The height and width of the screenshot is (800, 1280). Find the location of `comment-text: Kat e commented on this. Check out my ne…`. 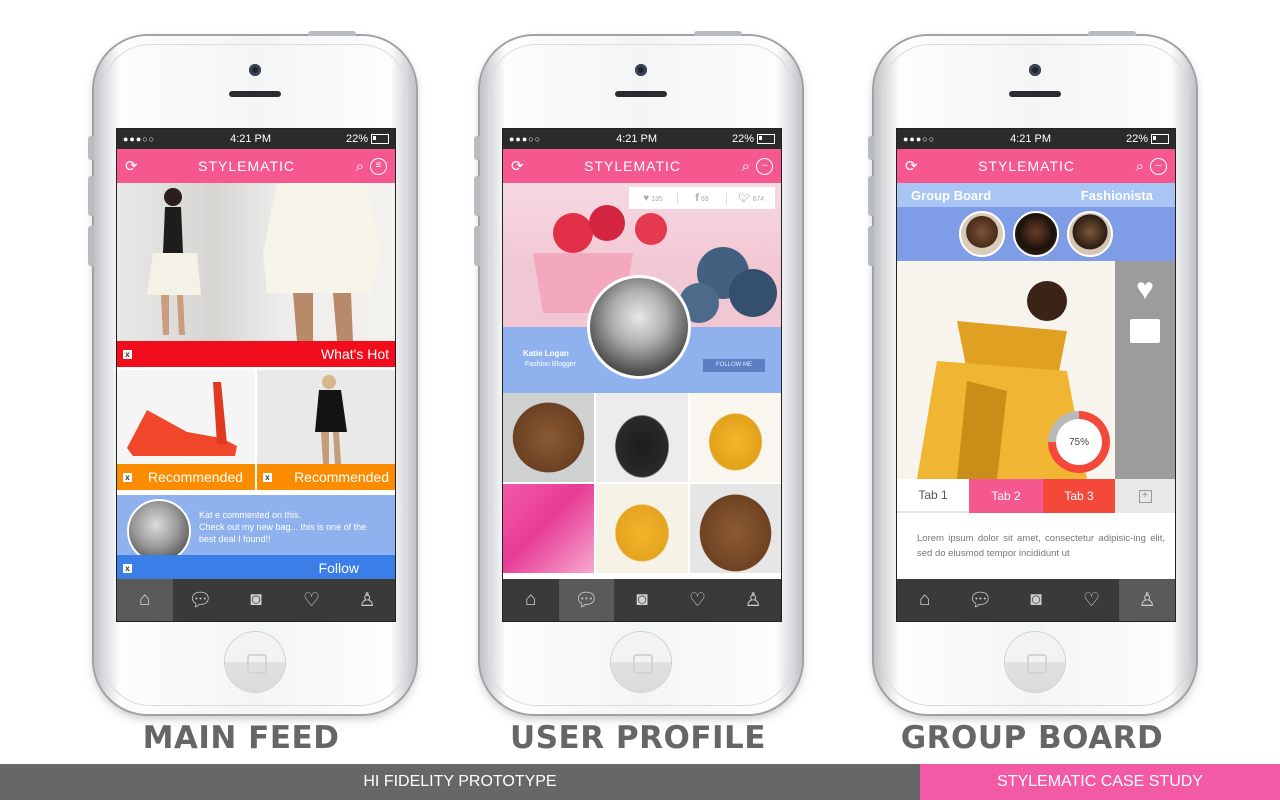

comment-text: Kat e commented on this. Check out my ne… is located at coordinates (294, 527).